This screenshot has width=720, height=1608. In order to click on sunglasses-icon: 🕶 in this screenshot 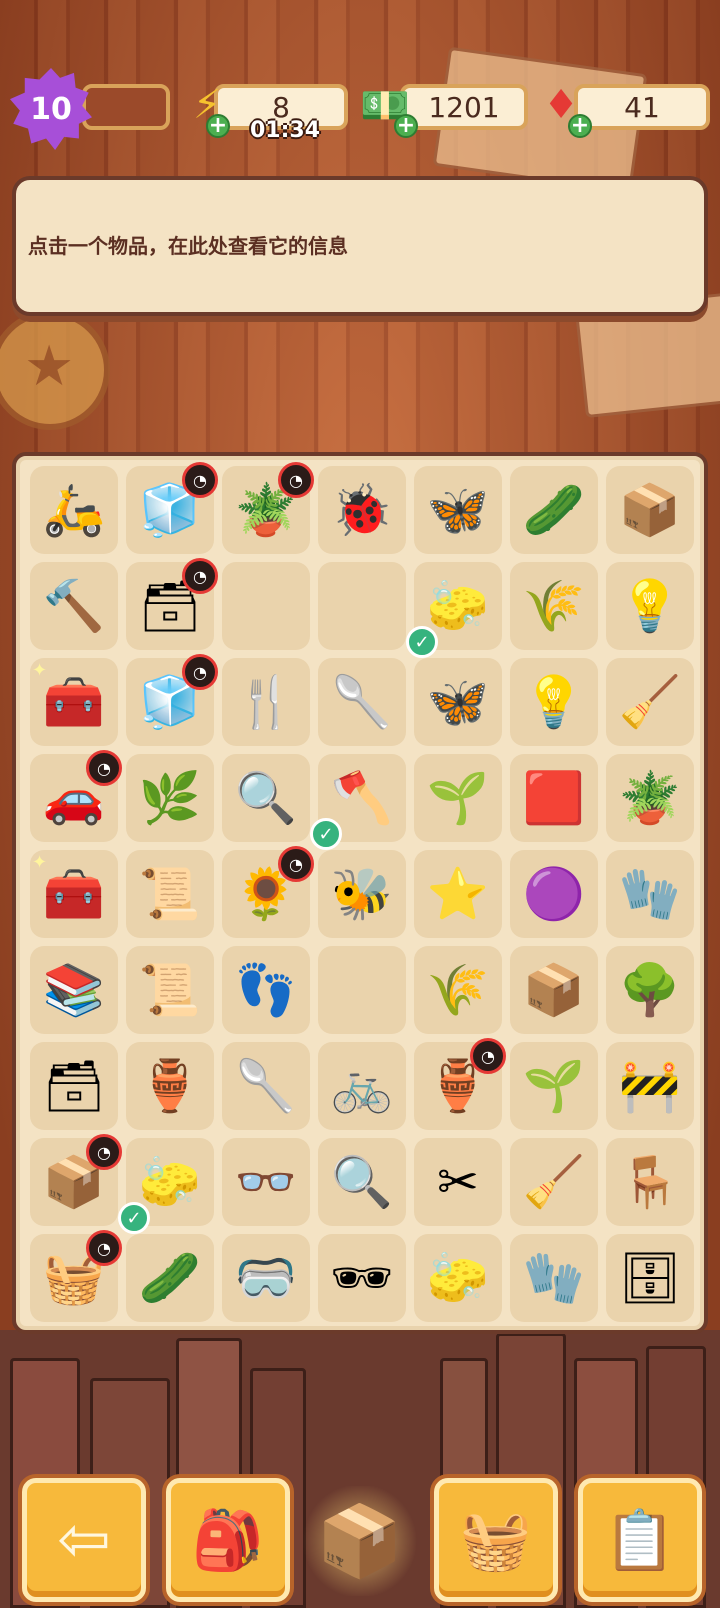, I will do `click(362, 1278)`.